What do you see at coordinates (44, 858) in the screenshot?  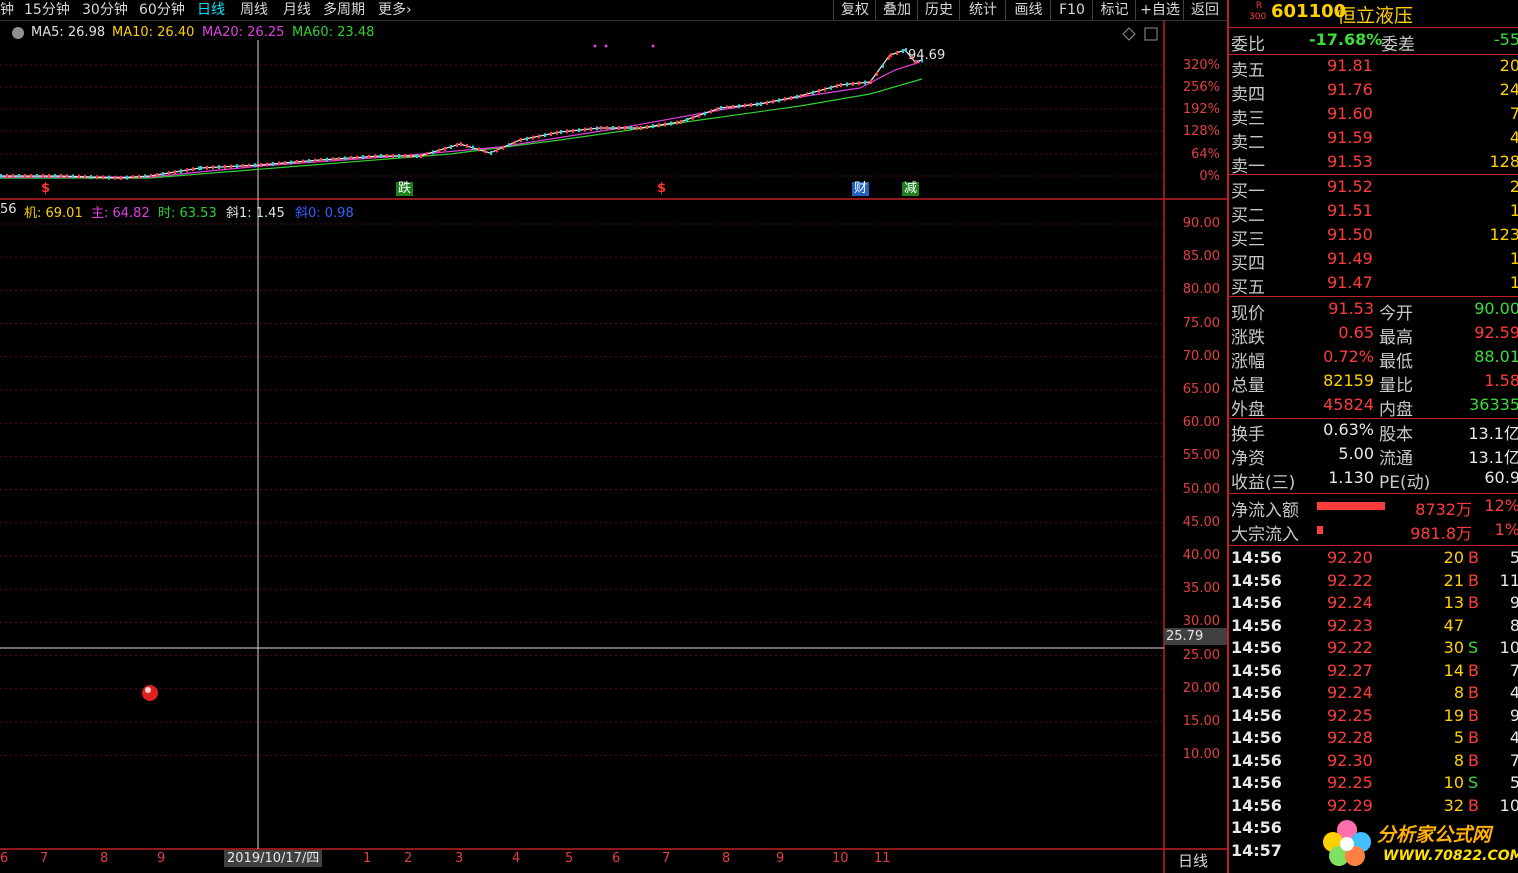 I see `x-tick: 7` at bounding box center [44, 858].